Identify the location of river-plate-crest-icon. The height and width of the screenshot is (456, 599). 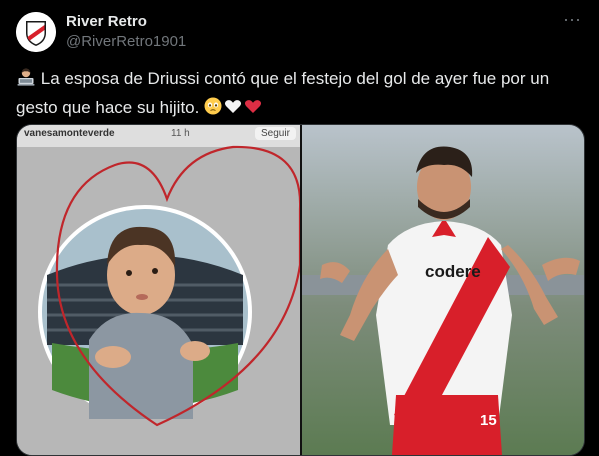
(36, 32).